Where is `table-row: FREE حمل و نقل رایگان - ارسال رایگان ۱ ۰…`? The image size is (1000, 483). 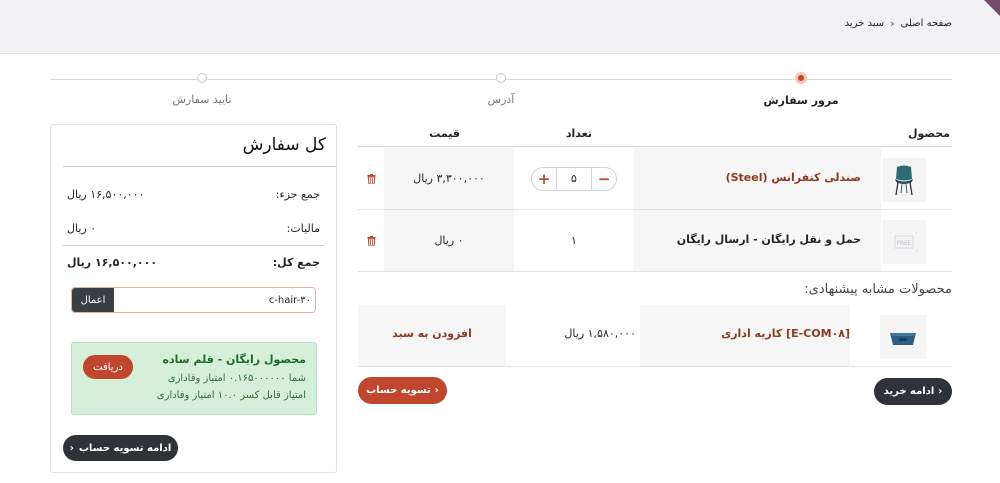 table-row: FREE حمل و نقل رایگان - ارسال رایگان ۱ ۰… is located at coordinates (655, 241).